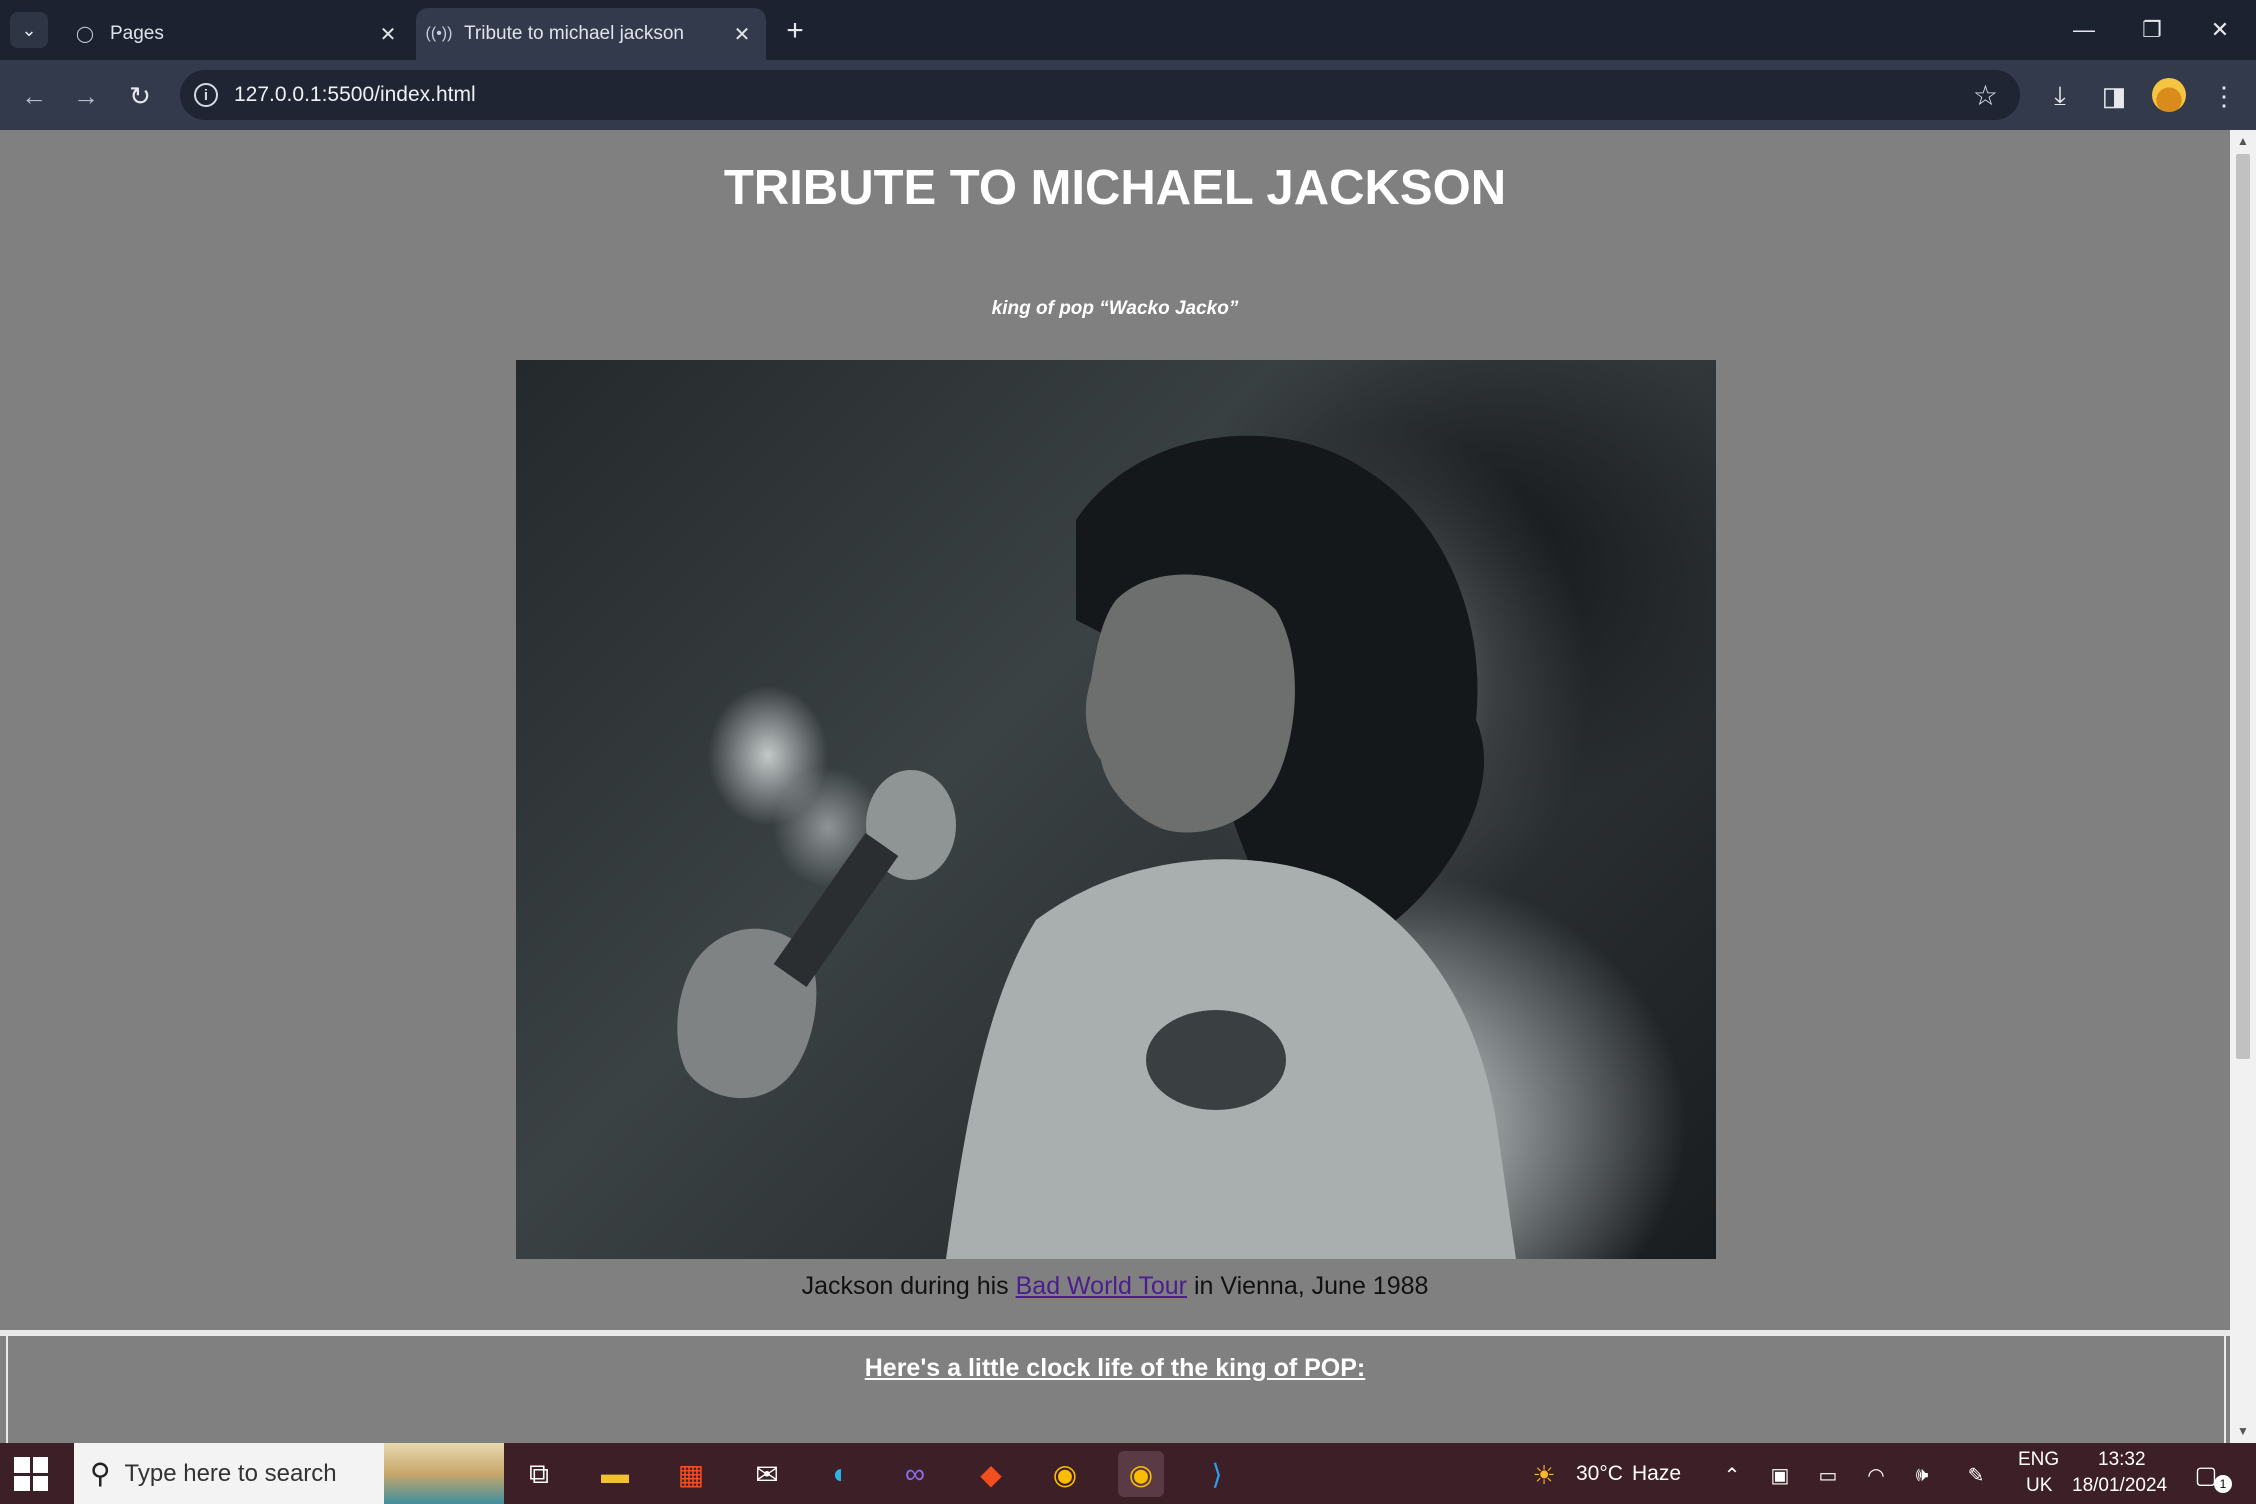 The image size is (2256, 1504). I want to click on weather-temperature: 30°C, so click(1599, 1474).